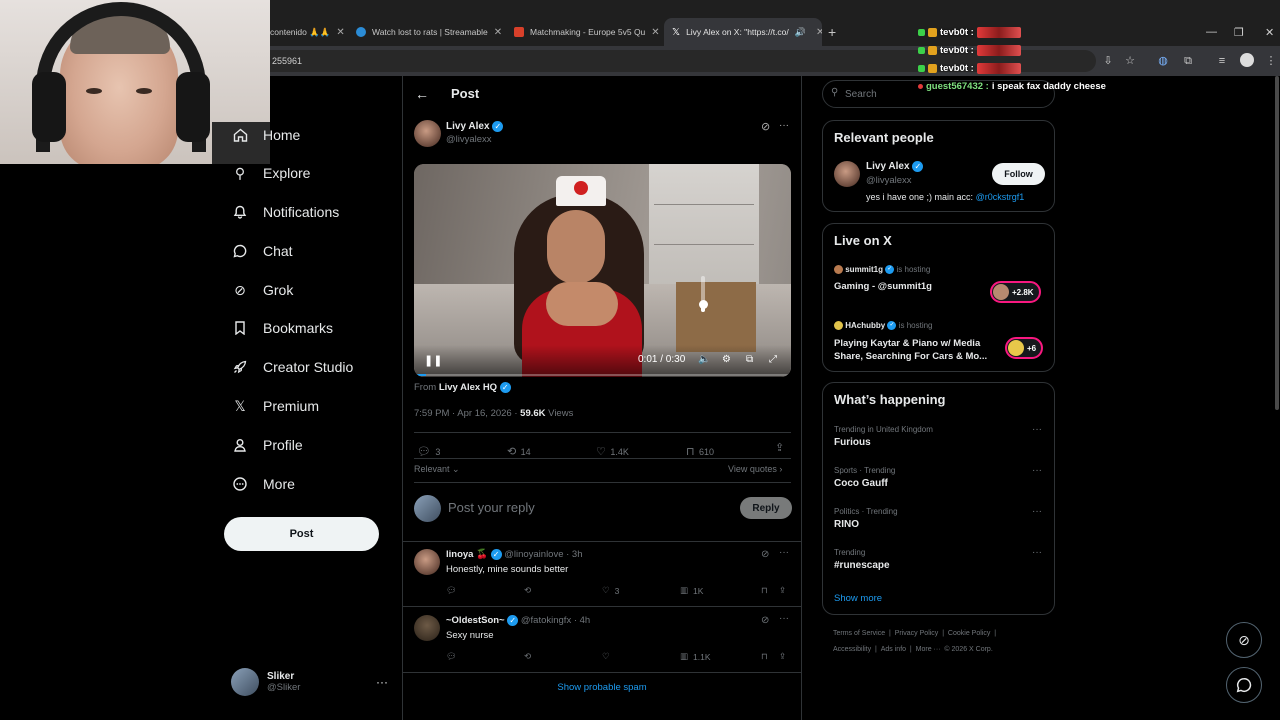 The width and height of the screenshot is (1280, 720). Describe the element at coordinates (1269, 32) in the screenshot. I see `close-window-button: ✕` at that location.